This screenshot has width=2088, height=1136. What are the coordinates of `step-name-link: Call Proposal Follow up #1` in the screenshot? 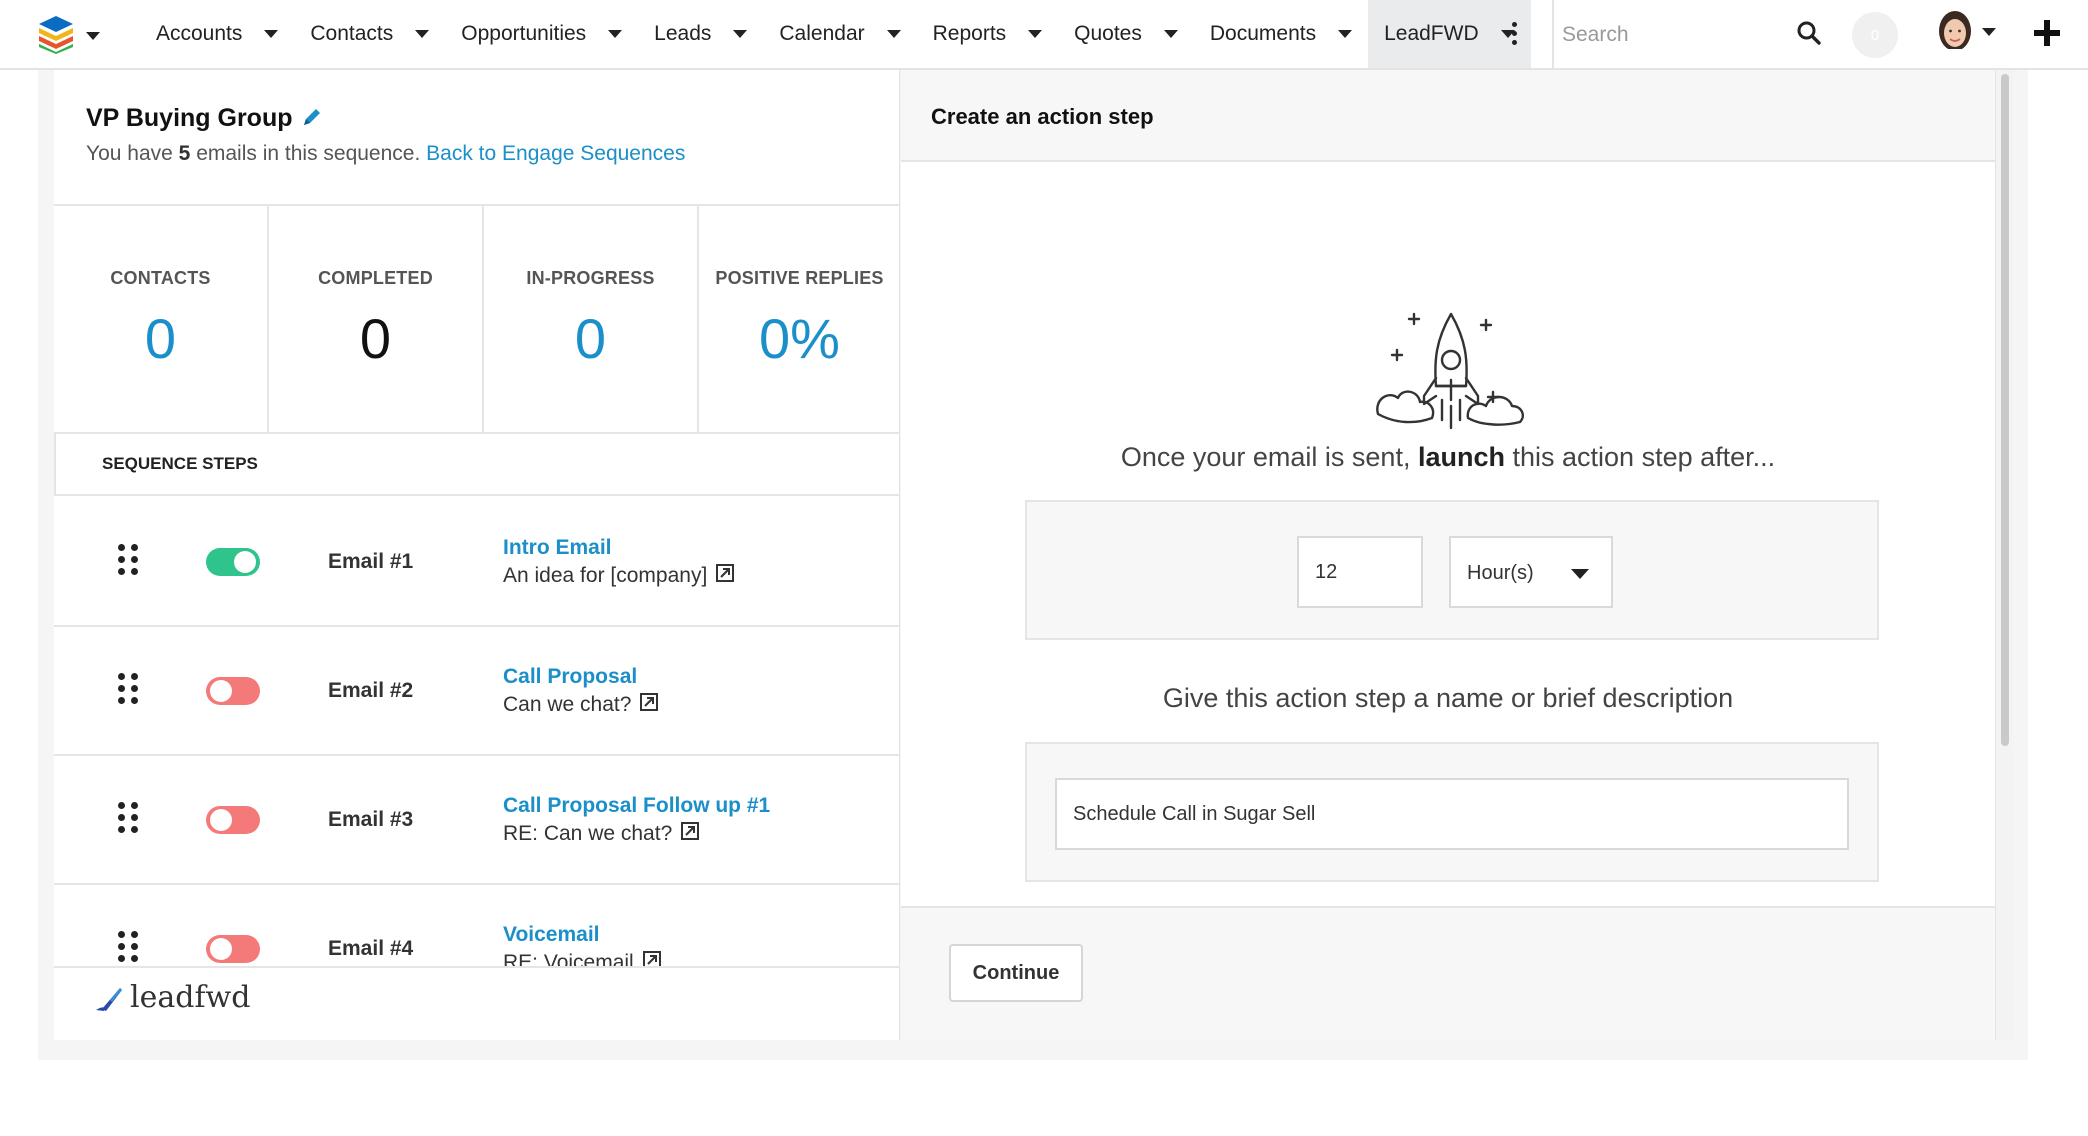 It's located at (636, 806).